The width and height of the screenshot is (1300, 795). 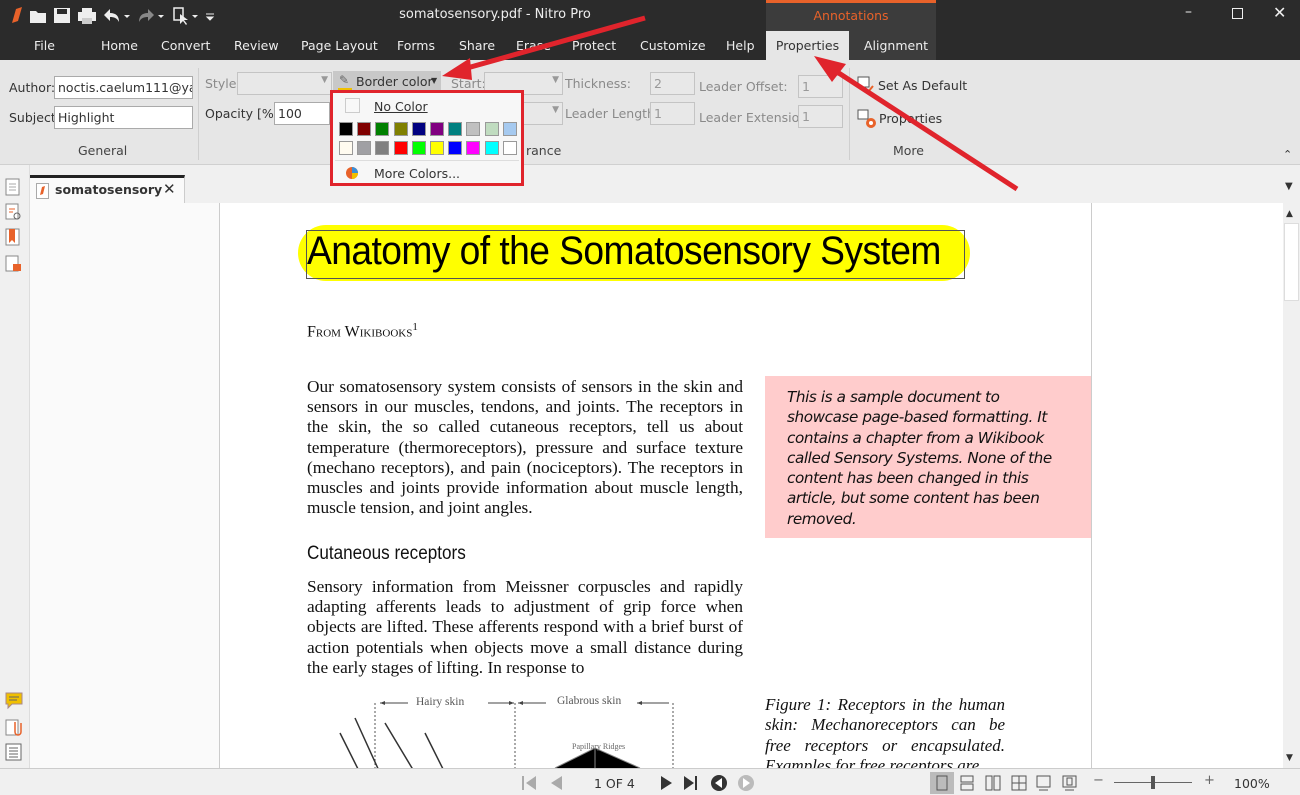 I want to click on status-bar: 1 OF 4 − + 100%, so click(x=650, y=781).